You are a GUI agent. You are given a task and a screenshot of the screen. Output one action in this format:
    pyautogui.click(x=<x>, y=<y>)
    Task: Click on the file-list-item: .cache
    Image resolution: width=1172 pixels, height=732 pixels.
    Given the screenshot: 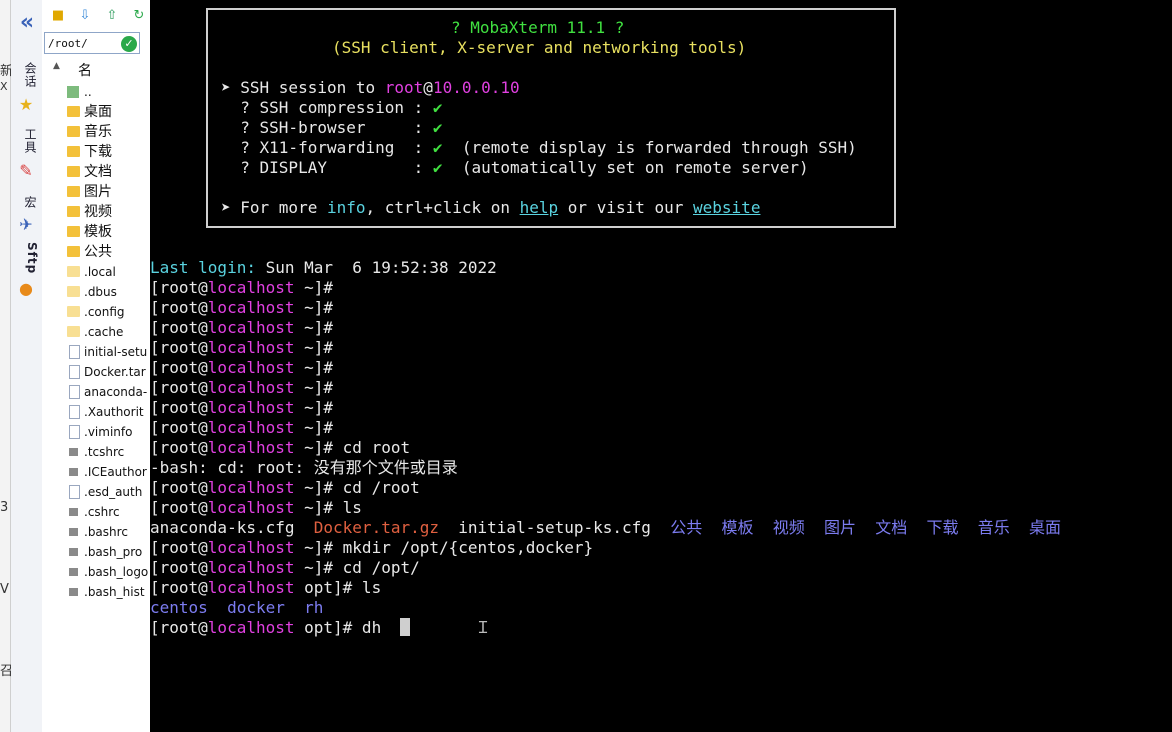 What is the action you would take?
    pyautogui.click(x=96, y=332)
    